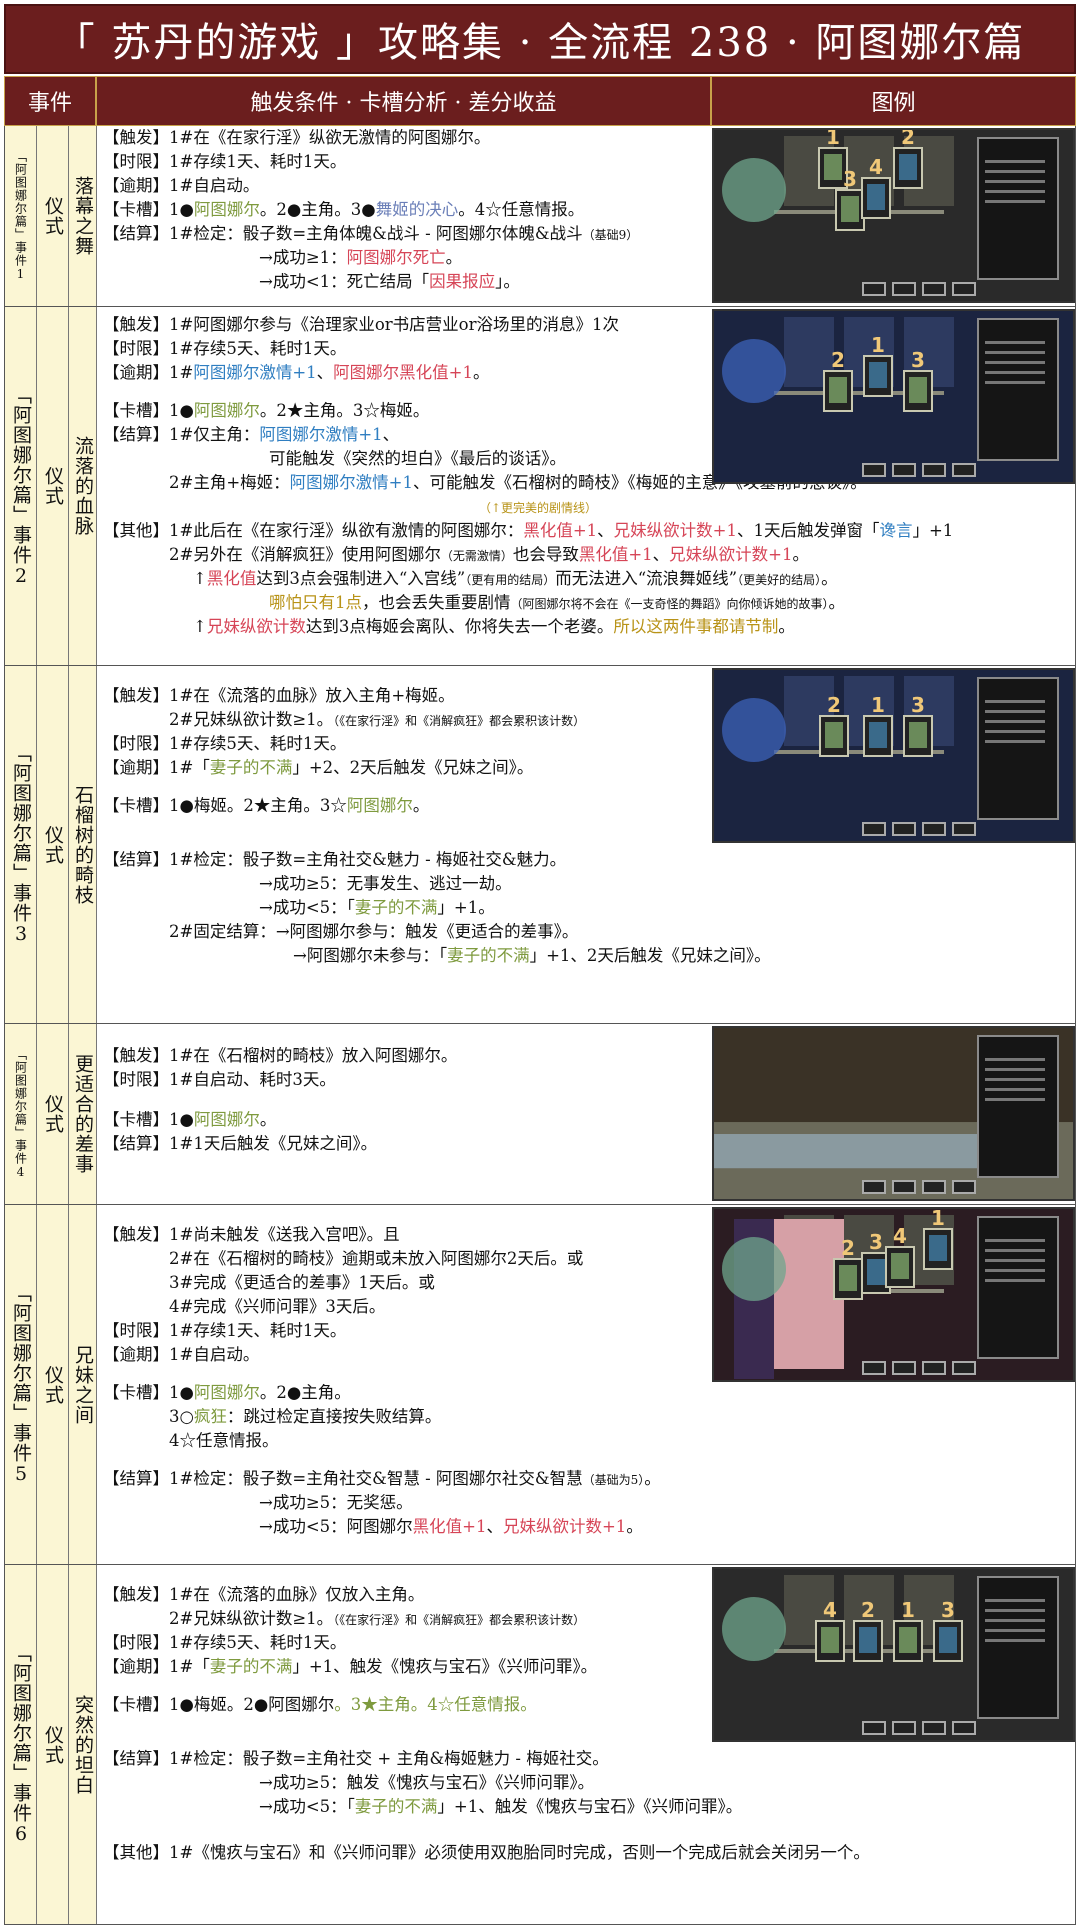 Image resolution: width=1080 pixels, height=1929 pixels. I want to click on text-segment: 【时限】1#自启动、耗时3天。, so click(219, 1079).